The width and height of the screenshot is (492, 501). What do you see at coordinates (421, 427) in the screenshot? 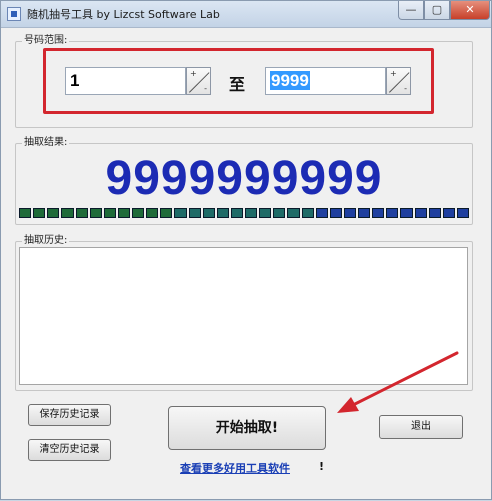
I see `exit-button: 退出` at bounding box center [421, 427].